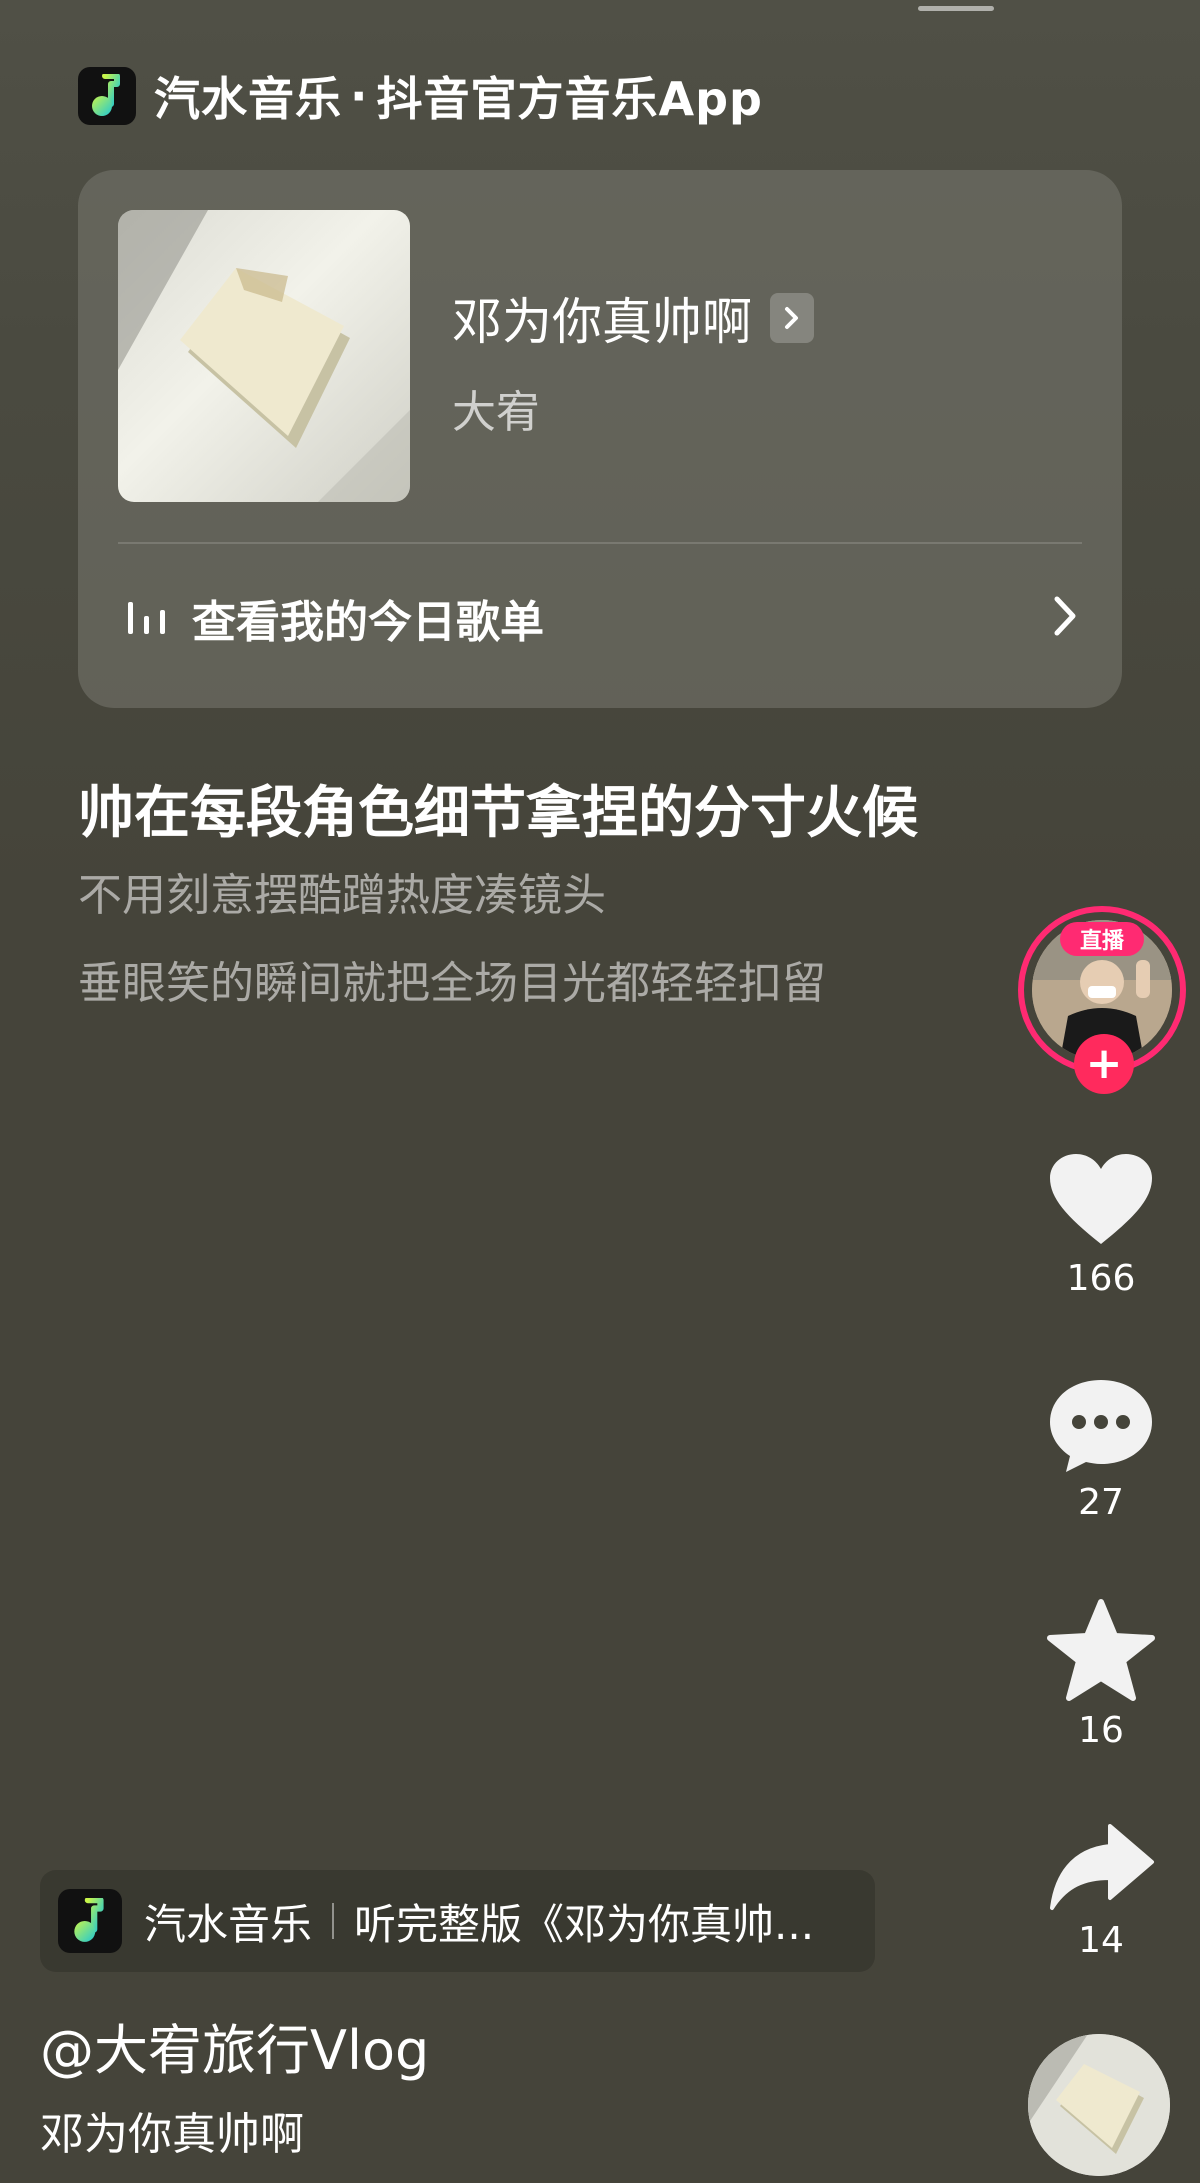  Describe the element at coordinates (1101, 1426) in the screenshot. I see `comment-icon` at that location.